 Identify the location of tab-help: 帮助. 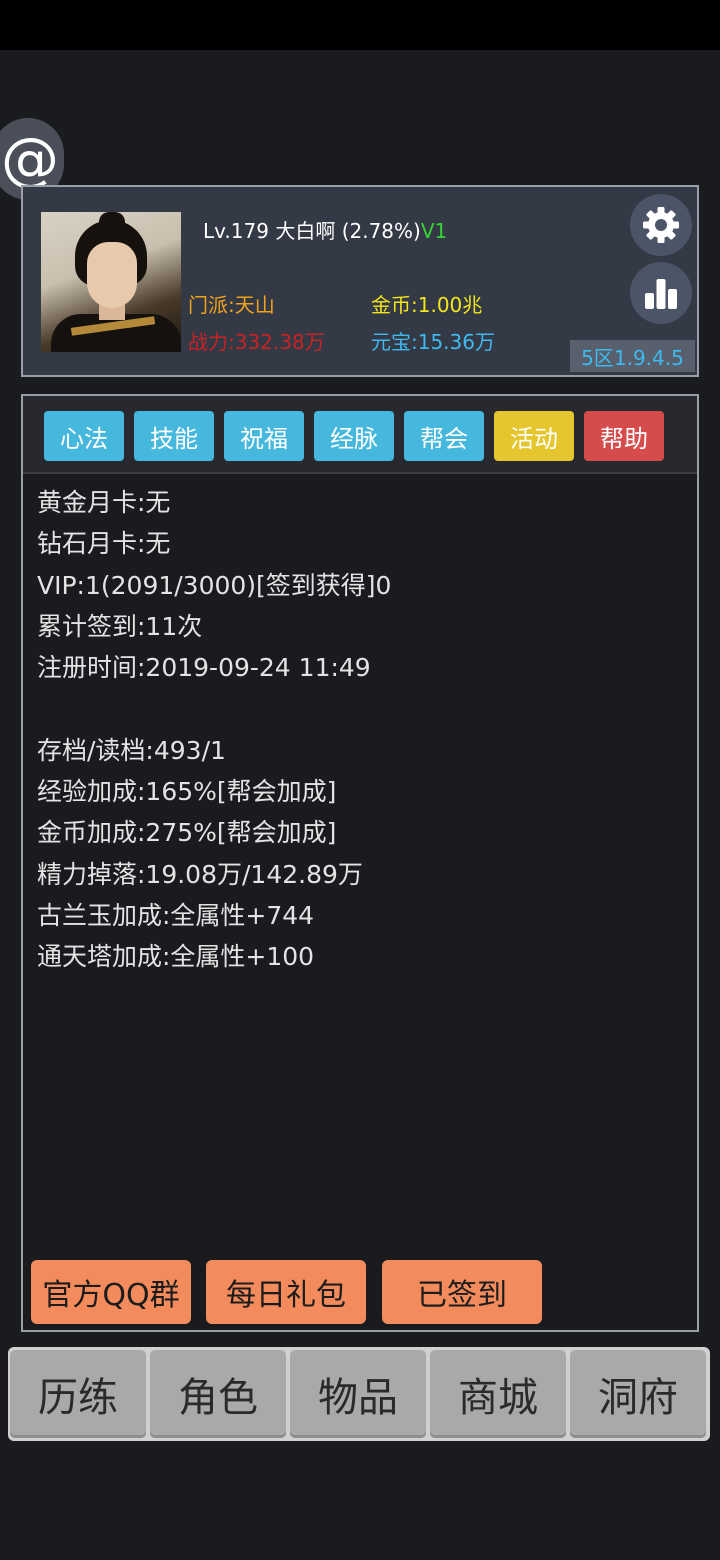
(624, 436).